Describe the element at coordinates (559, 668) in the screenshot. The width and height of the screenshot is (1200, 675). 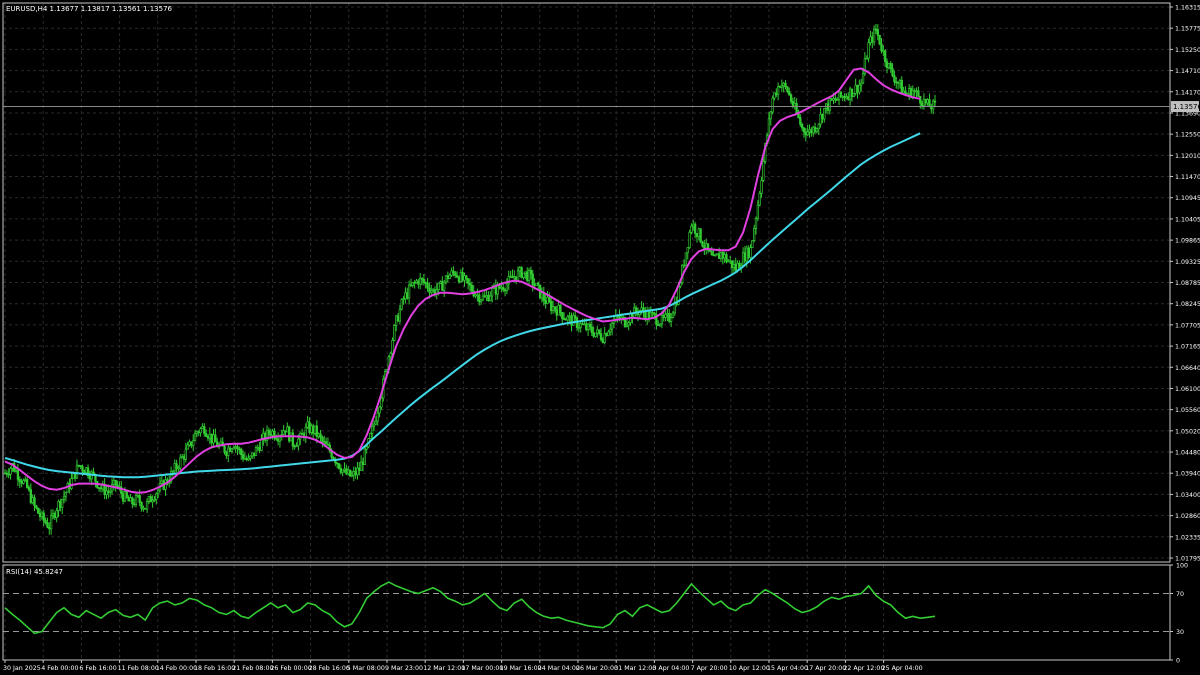
I see `time-tick-label: 24 Mar 04:00` at that location.